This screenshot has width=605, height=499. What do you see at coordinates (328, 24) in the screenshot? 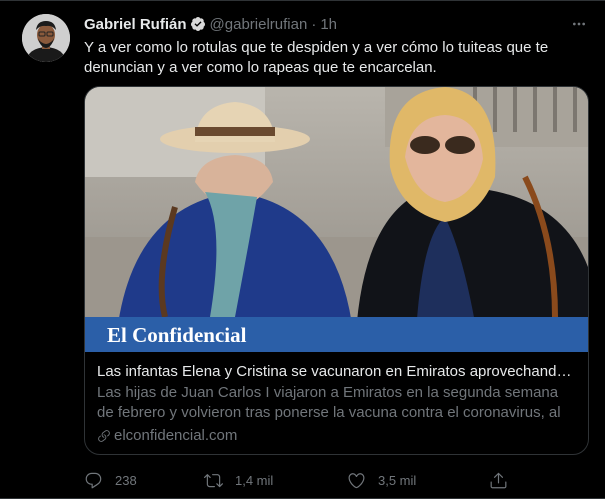
I see `timestamp: 1h` at bounding box center [328, 24].